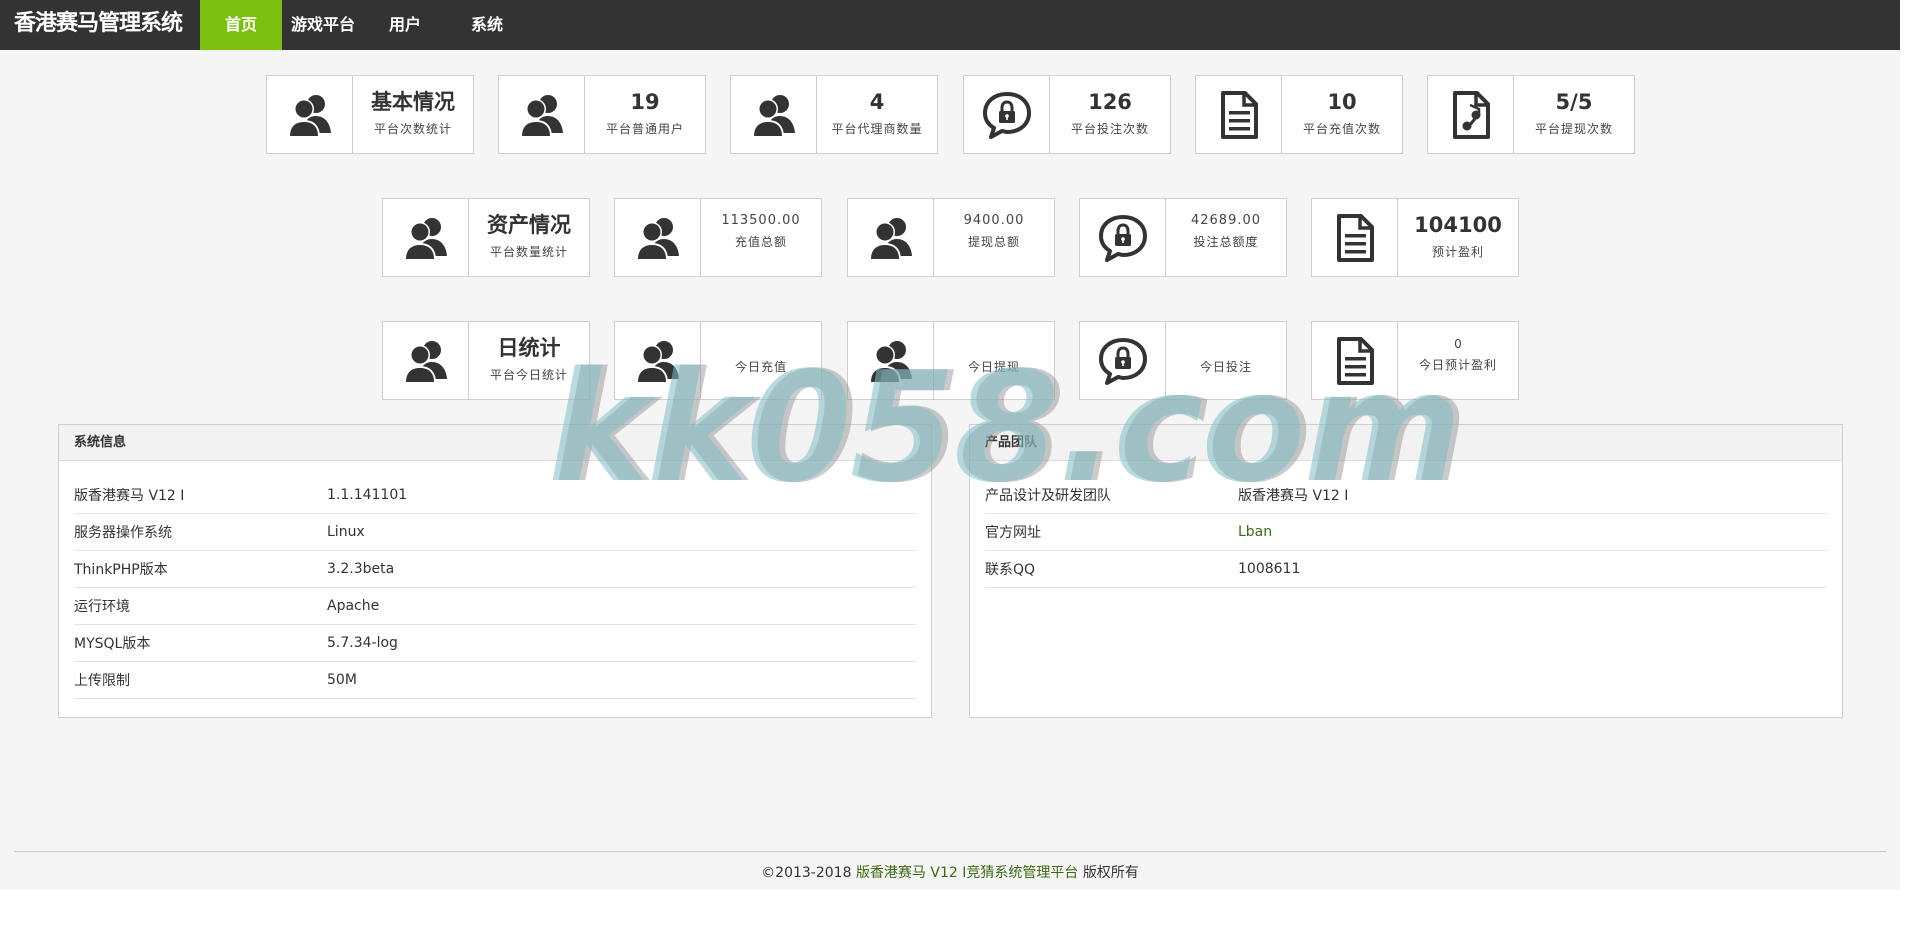 The image size is (1918, 941). I want to click on audio-file-icon, so click(1471, 114).